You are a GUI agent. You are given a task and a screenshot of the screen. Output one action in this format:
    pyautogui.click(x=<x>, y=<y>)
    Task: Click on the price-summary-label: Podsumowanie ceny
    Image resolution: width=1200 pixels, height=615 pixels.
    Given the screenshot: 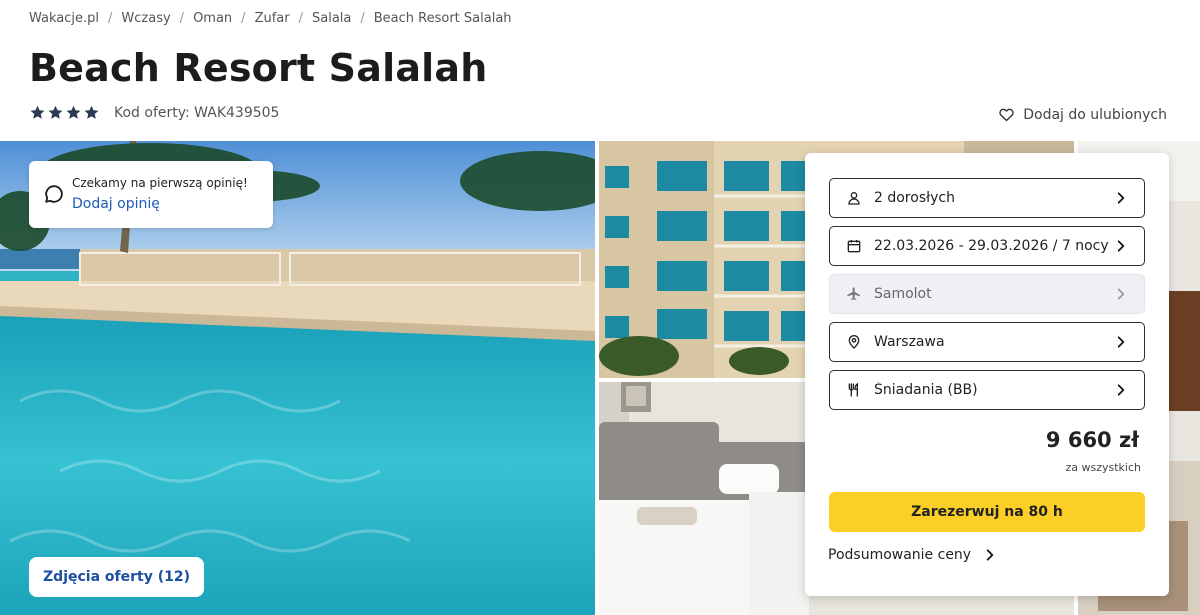 What is the action you would take?
    pyautogui.click(x=900, y=555)
    